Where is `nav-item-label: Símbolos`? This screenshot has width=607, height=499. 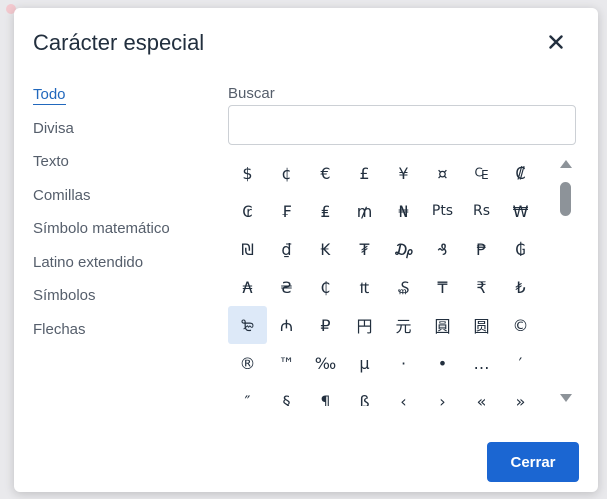 nav-item-label: Símbolos is located at coordinates (64, 295).